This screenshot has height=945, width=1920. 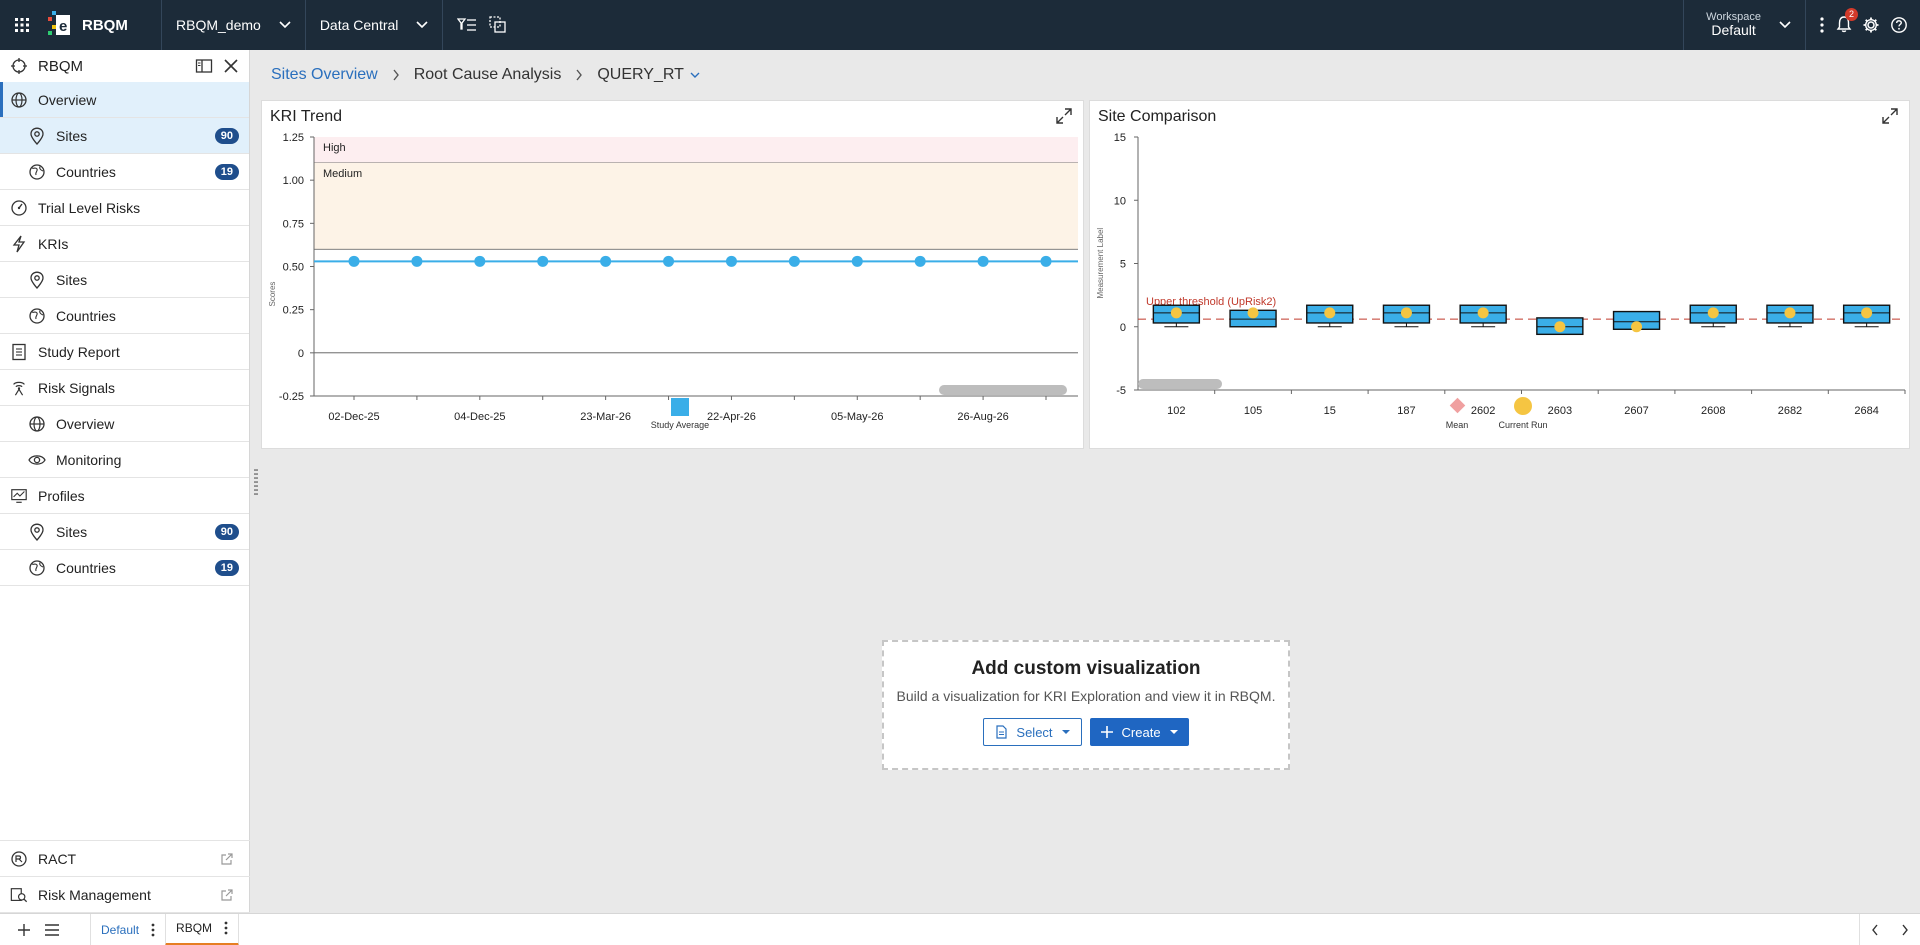 What do you see at coordinates (89, 459) in the screenshot?
I see `sidebar-item-label: Monitoring` at bounding box center [89, 459].